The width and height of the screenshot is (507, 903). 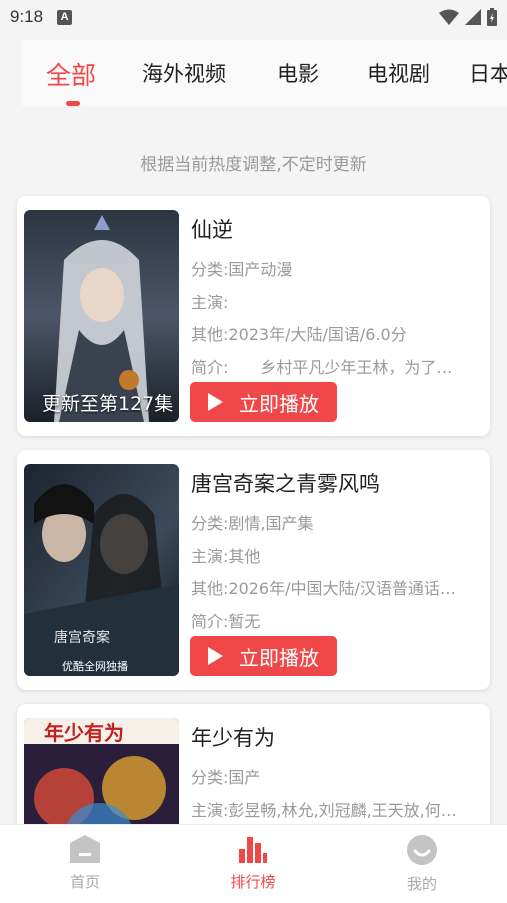 I want to click on video-title: 仙逆, so click(x=212, y=229).